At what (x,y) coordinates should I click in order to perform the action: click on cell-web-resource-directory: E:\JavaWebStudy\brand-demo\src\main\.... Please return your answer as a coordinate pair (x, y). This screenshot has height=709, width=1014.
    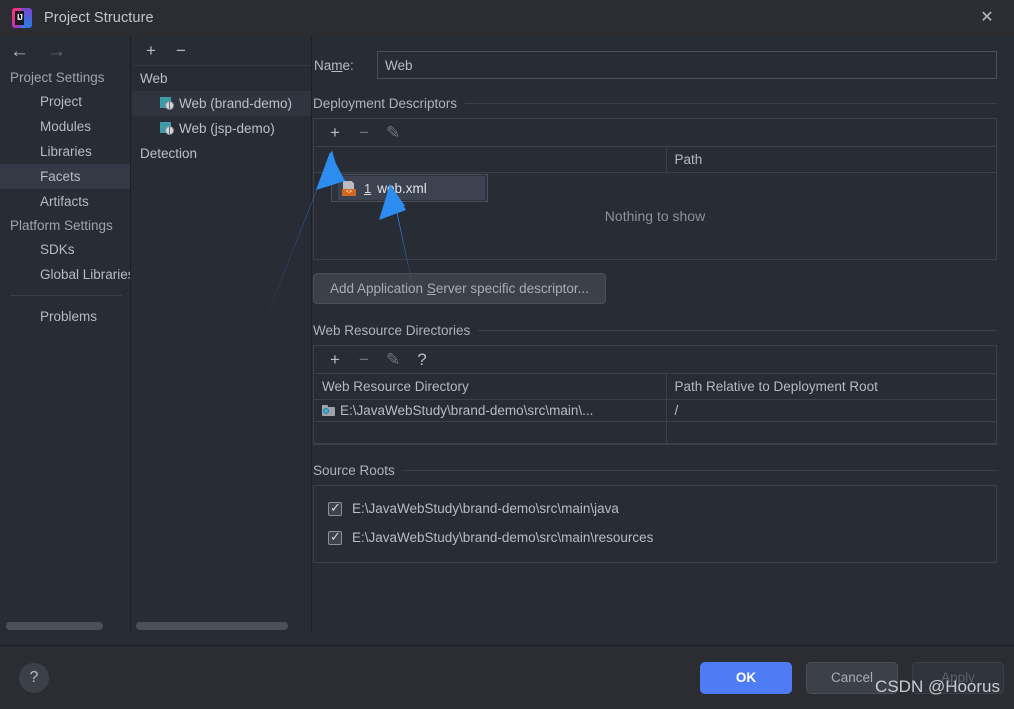
    Looking at the image, I should click on (490, 410).